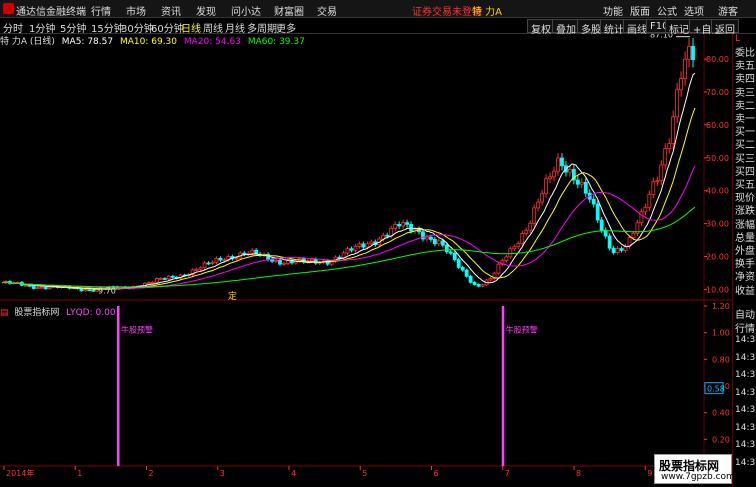 This screenshot has width=756, height=487. I want to click on period-30min: 30分钟, so click(137, 27).